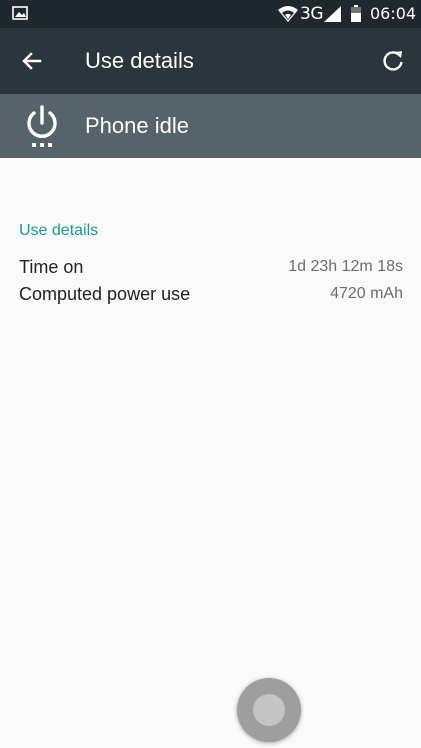  Describe the element at coordinates (312, 14) in the screenshot. I see `network-type: 3G` at that location.